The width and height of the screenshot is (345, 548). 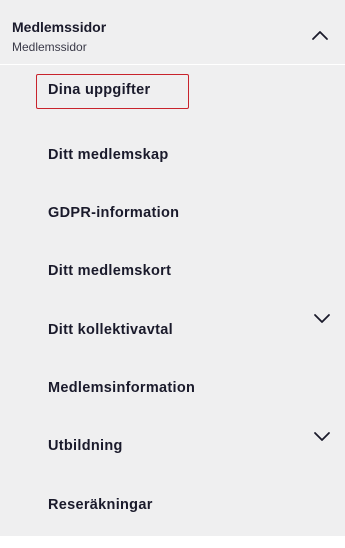 I want to click on menu-item-ditt-kollektivavtal: Ditt kollektivavtal, so click(x=172, y=330).